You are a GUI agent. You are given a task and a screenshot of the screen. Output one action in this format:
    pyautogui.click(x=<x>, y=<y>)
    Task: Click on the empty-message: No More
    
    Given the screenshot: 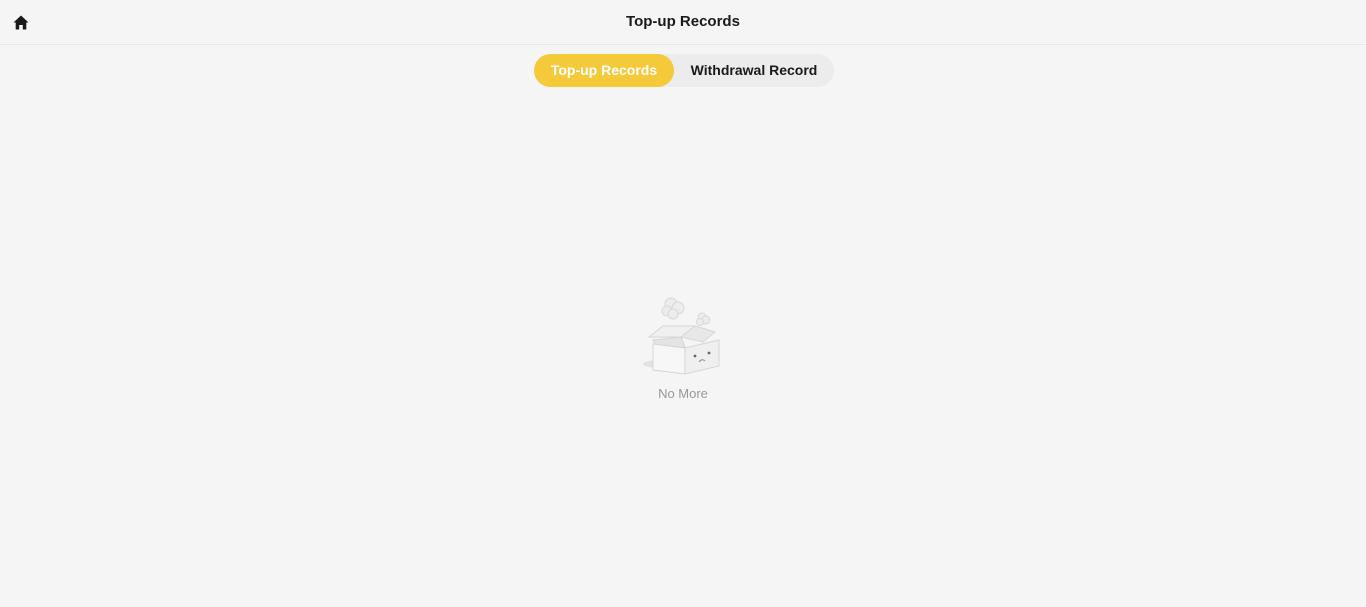 What is the action you would take?
    pyautogui.click(x=683, y=393)
    